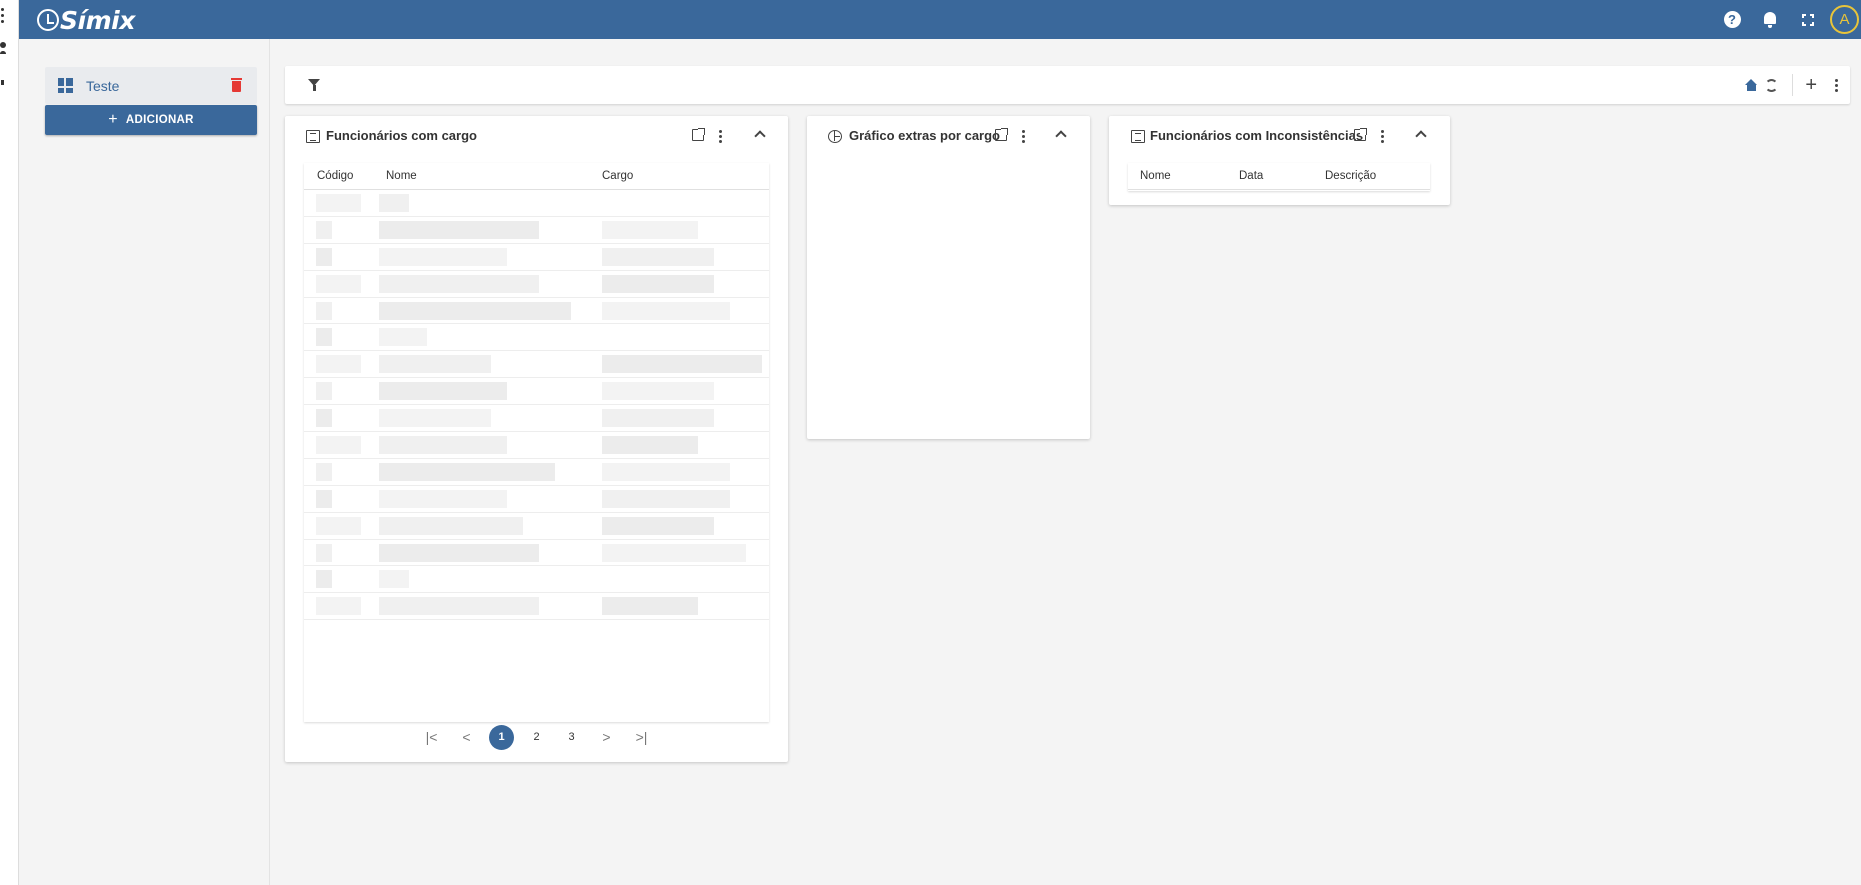 Image resolution: width=1861 pixels, height=885 pixels. Describe the element at coordinates (3, 17) in the screenshot. I see `more-vert-icon` at that location.